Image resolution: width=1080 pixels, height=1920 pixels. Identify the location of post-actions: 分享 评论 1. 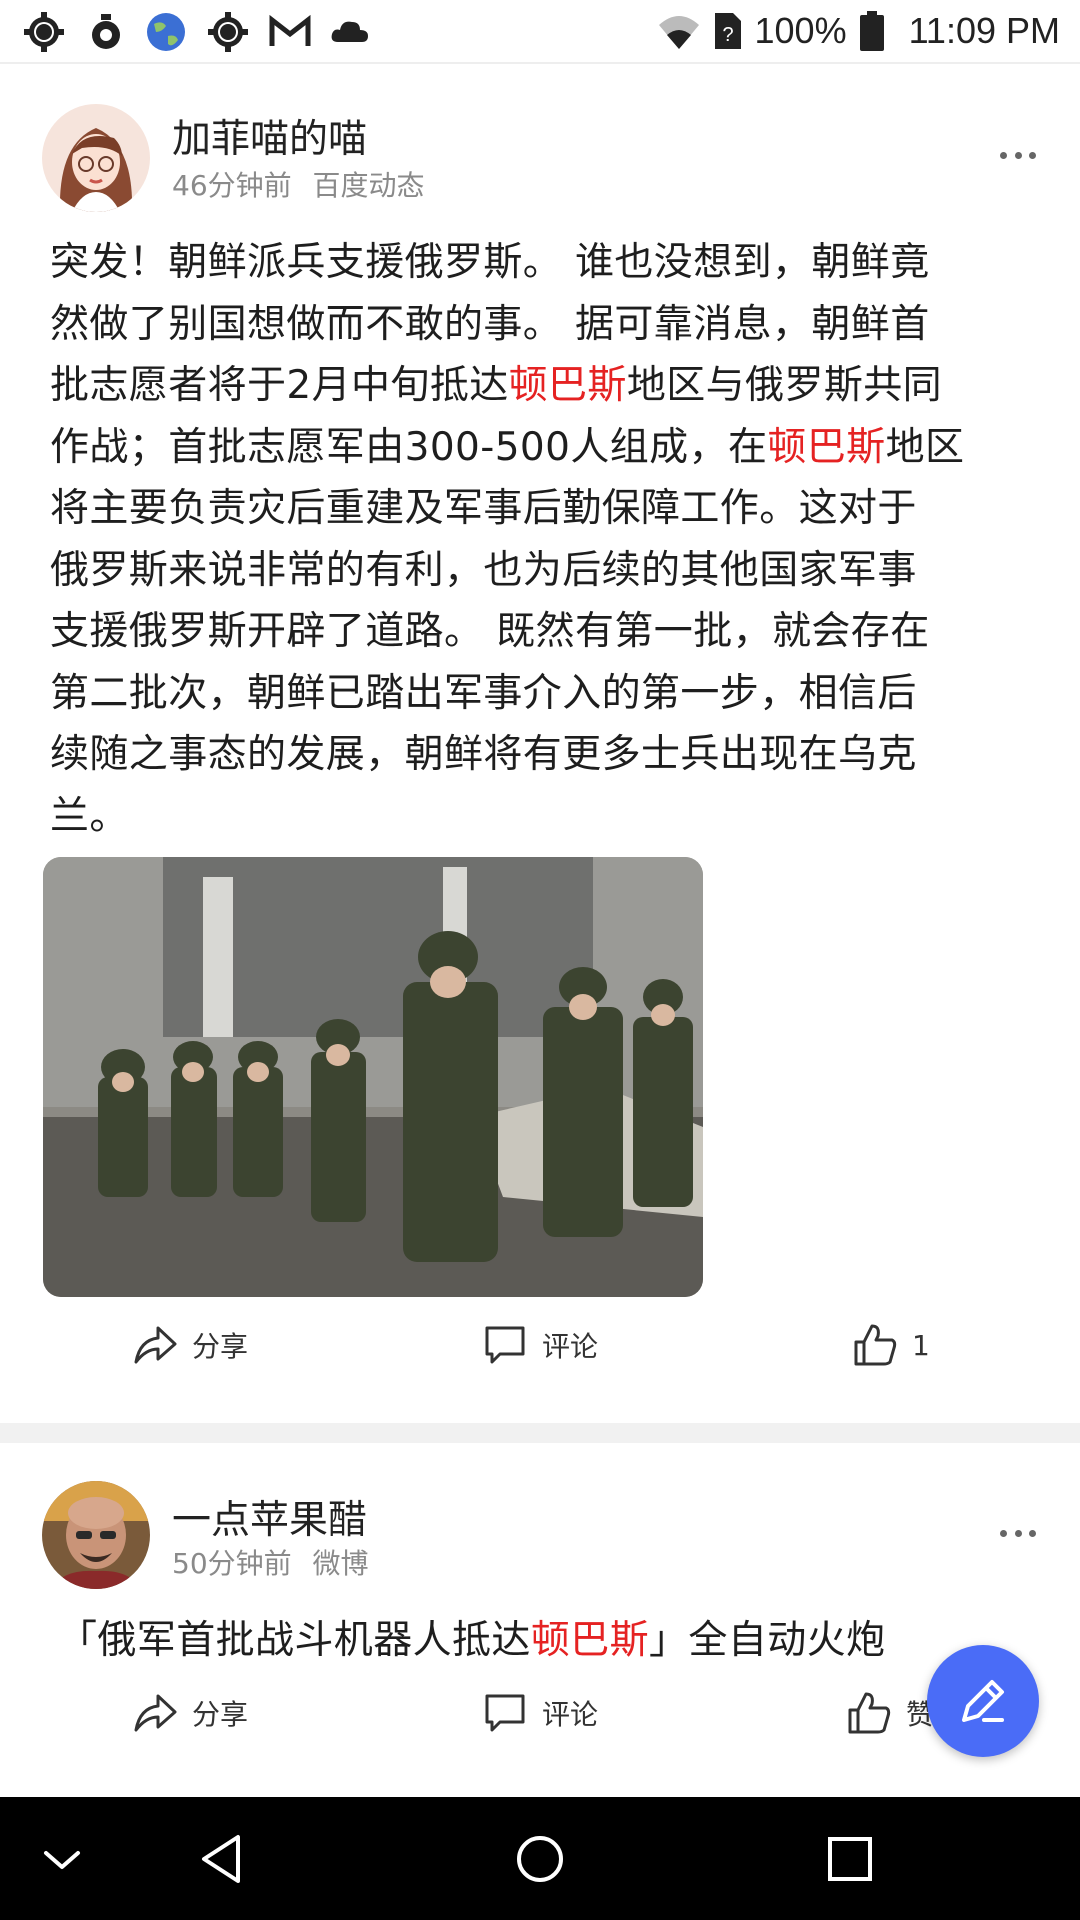
(540, 1357).